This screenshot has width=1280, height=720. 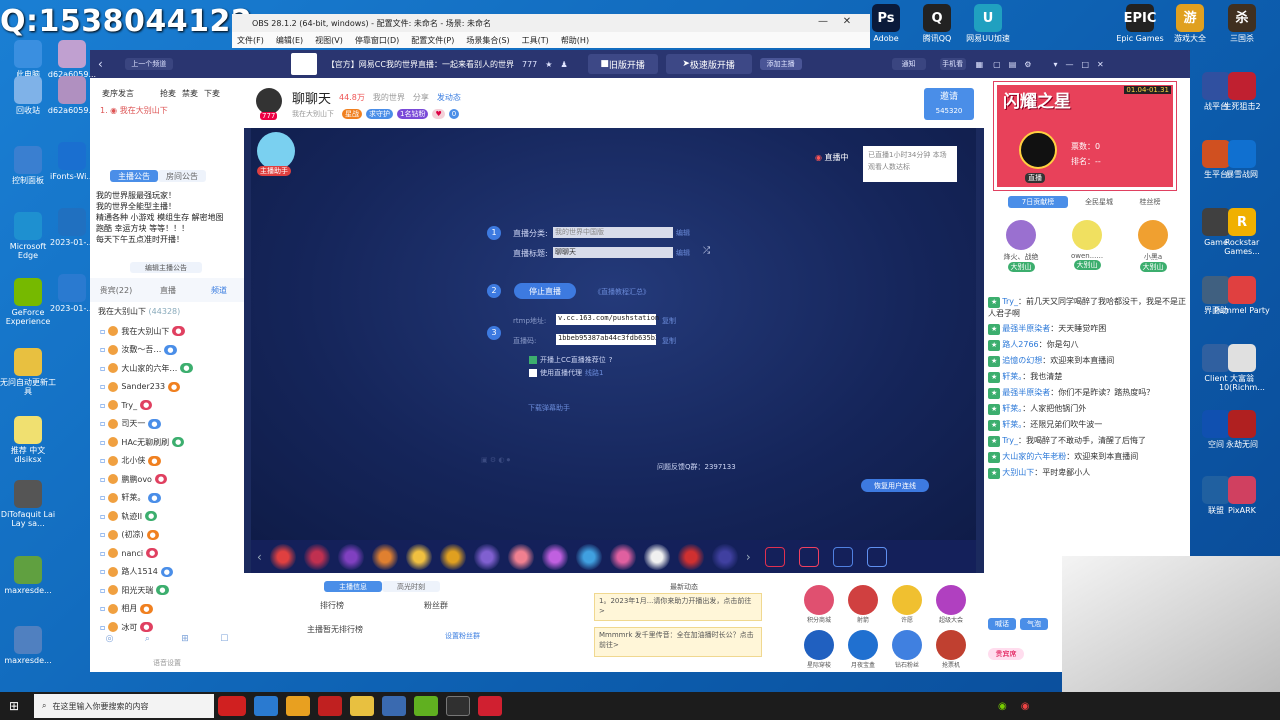 I want to click on badge-guard: 求守护, so click(x=379, y=114).